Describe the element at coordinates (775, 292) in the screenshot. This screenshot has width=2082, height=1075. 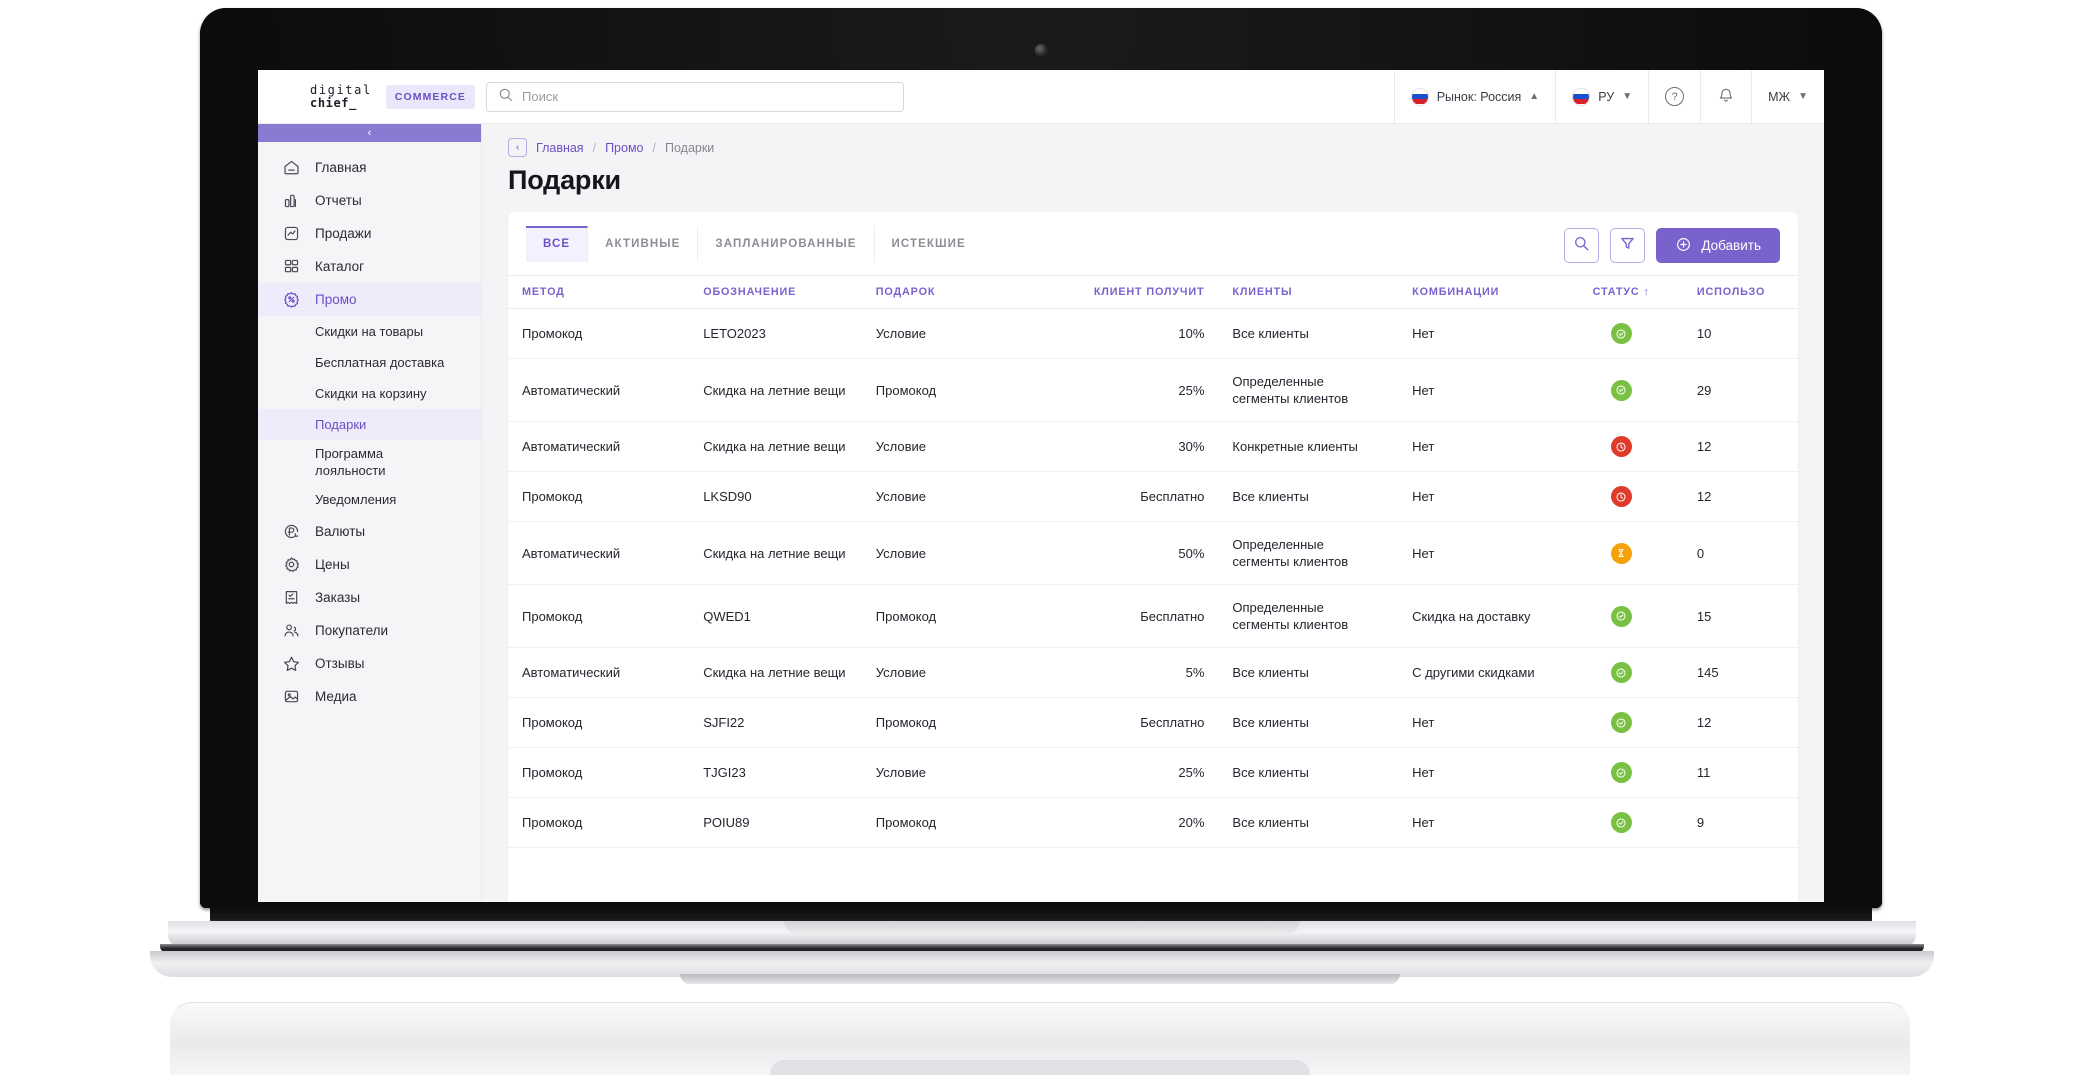
I see `column-header-designation: ОБОЗНАЧЕНИЕ` at that location.